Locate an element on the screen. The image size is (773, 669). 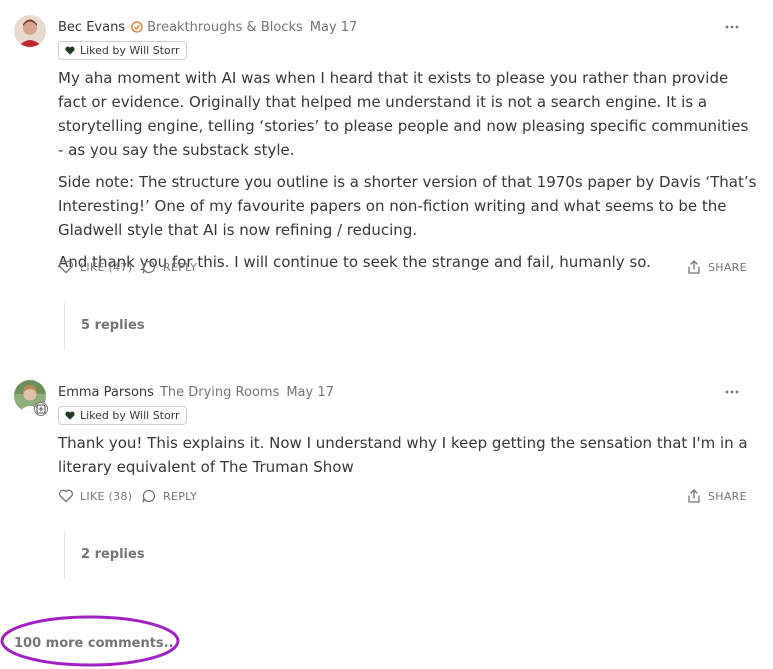
view-replies-button: 5 replies is located at coordinates (113, 325).